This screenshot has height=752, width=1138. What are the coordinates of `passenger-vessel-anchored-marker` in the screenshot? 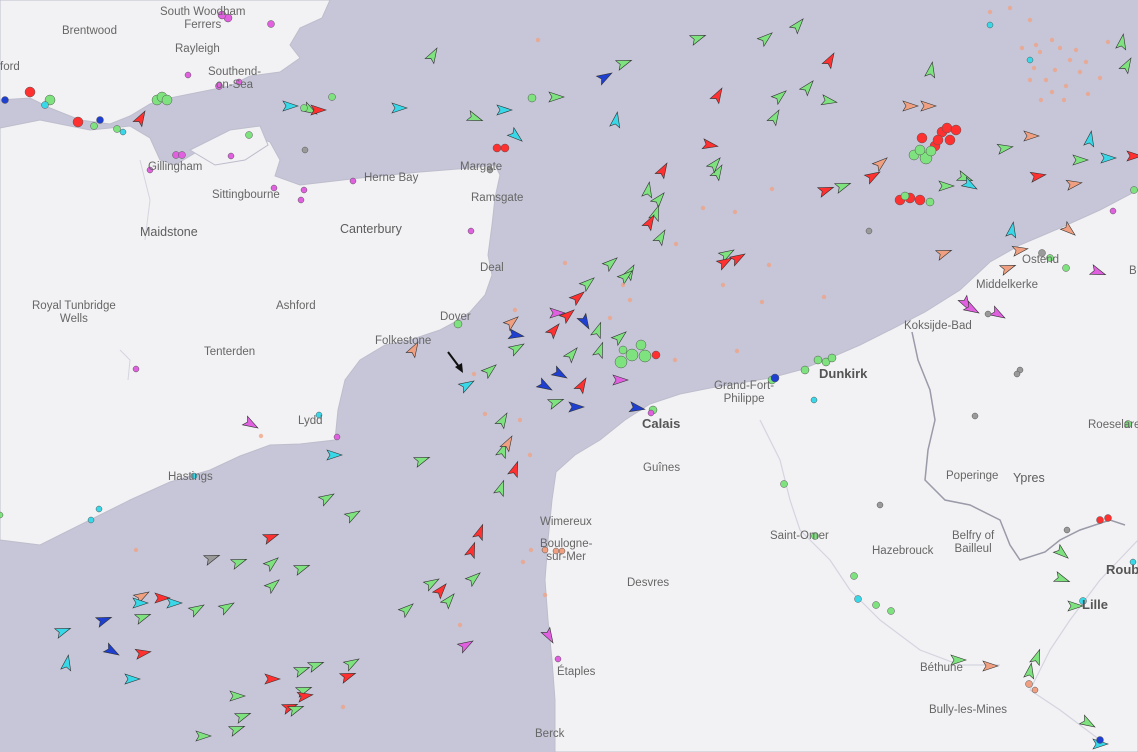 It's located at (5, 100).